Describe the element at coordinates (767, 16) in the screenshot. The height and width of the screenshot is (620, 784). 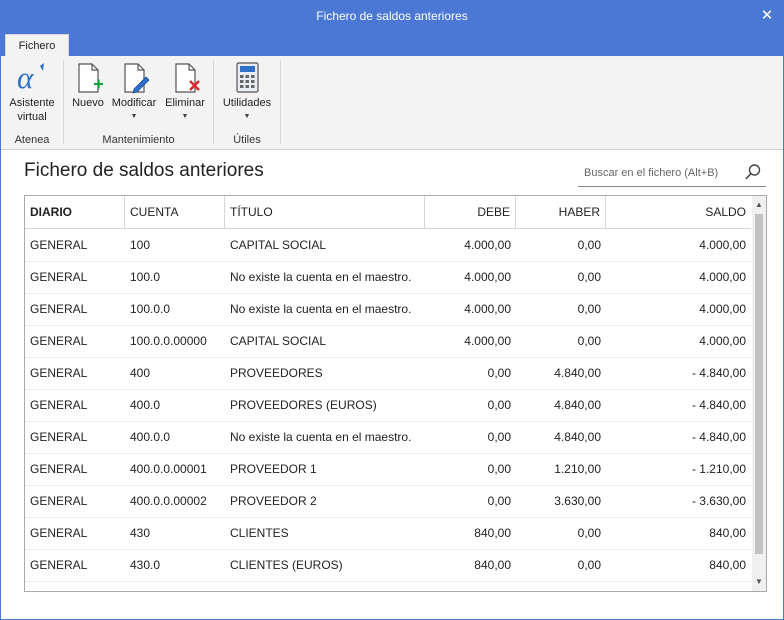
I see `close-button: ✕` at that location.